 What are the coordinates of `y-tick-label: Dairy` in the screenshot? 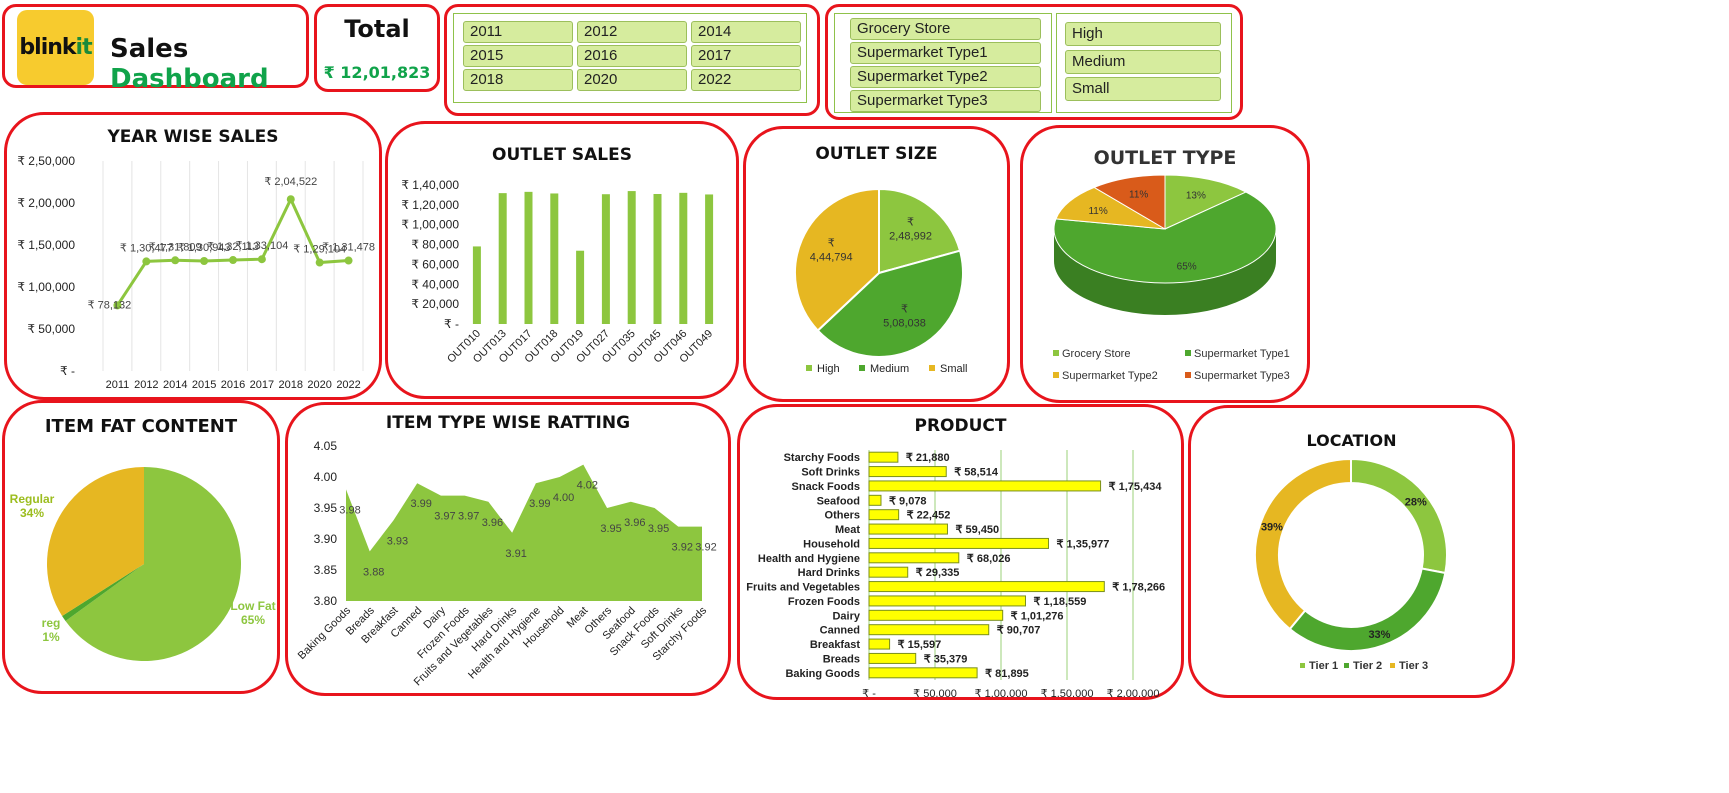 It's located at (846, 616).